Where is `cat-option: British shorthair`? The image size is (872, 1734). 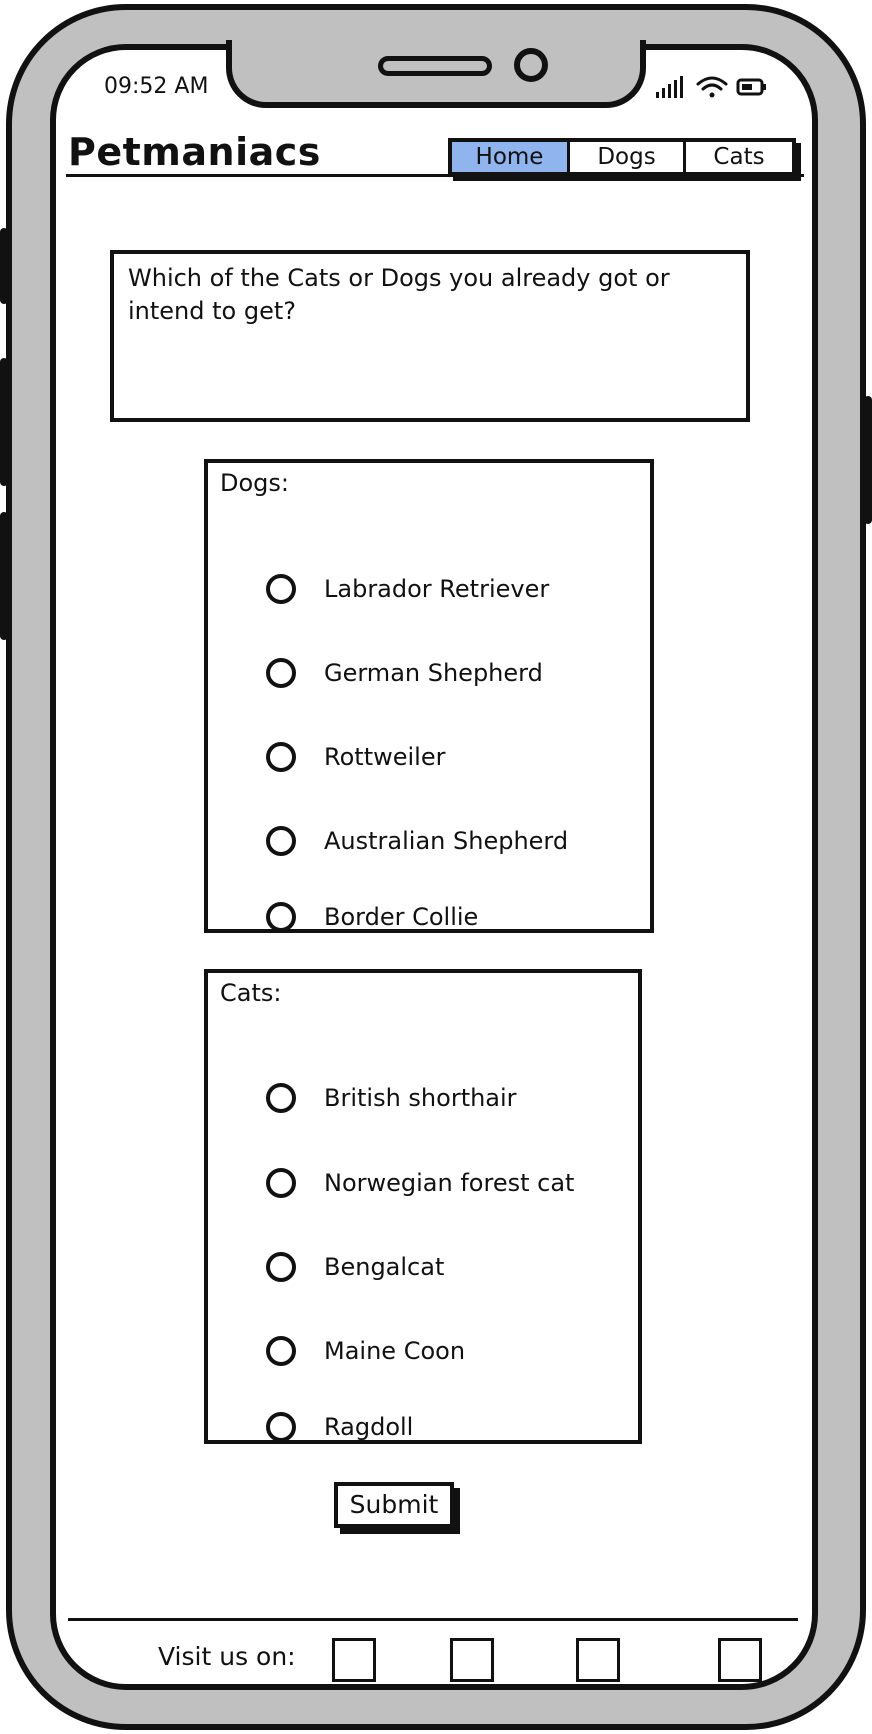 cat-option: British shorthair is located at coordinates (391, 1098).